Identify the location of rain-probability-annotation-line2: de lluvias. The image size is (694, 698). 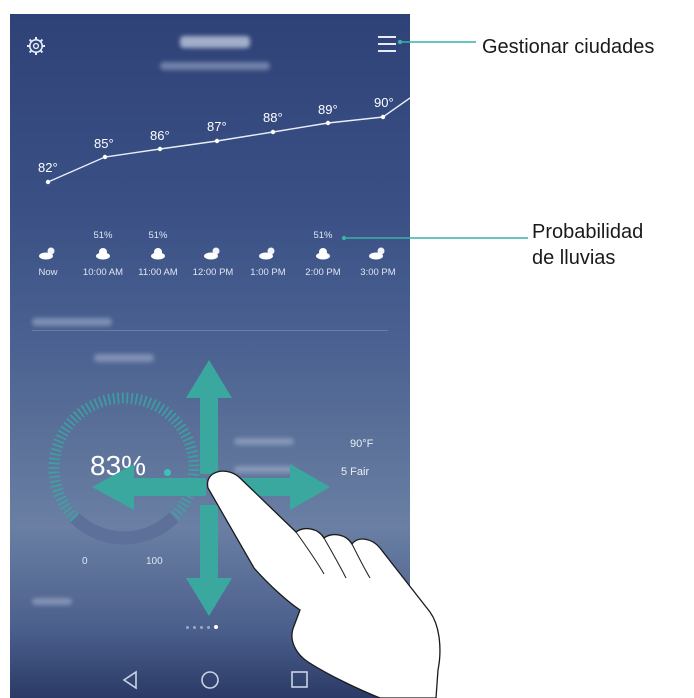
(574, 258).